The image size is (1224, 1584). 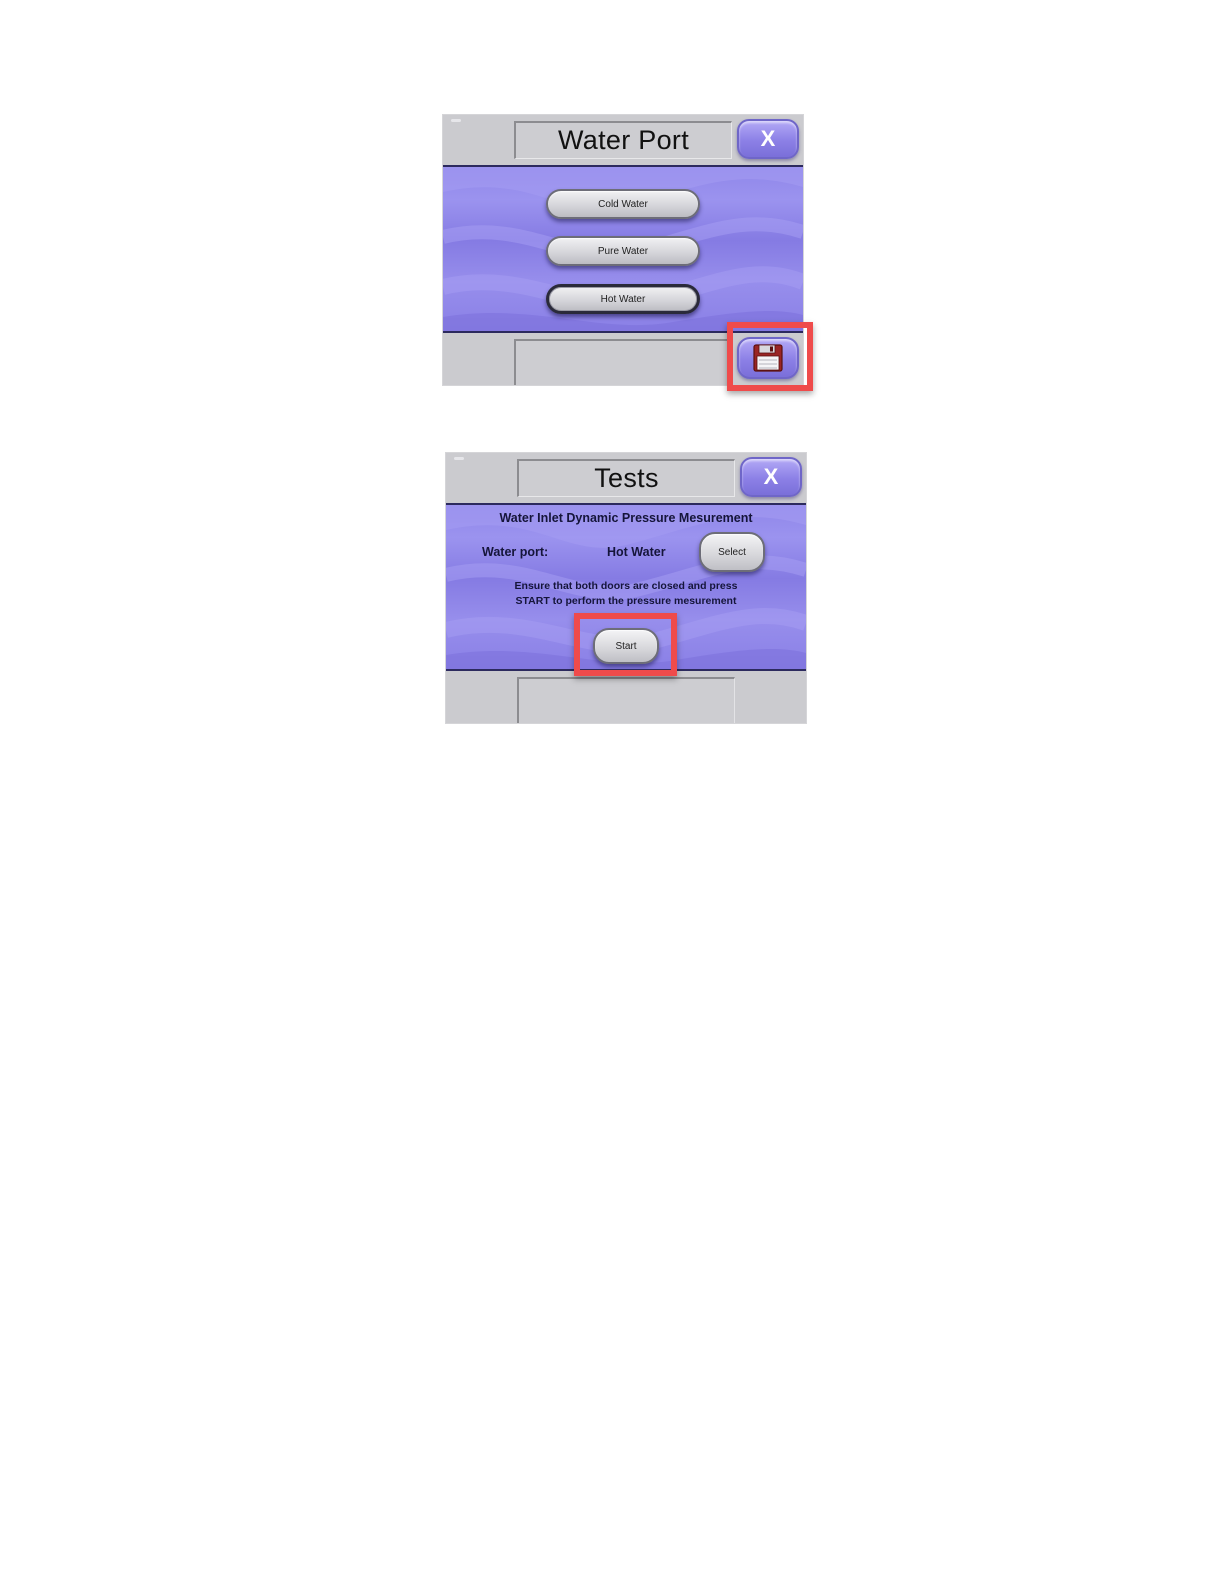 I want to click on screen-title: Water Port, so click(x=623, y=140).